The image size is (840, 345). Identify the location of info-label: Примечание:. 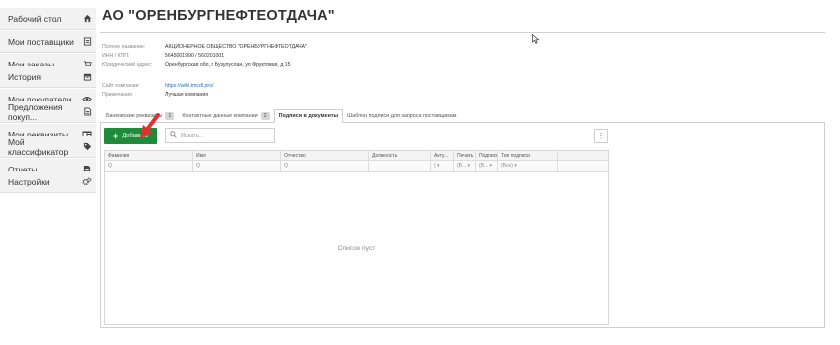
(118, 95).